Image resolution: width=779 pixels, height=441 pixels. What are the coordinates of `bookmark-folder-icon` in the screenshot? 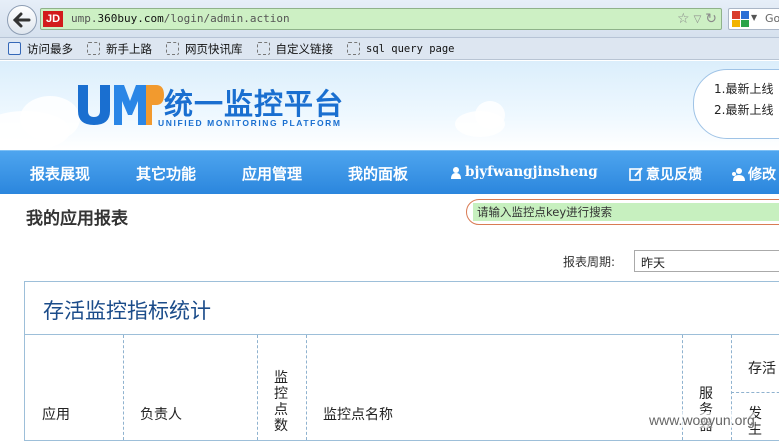 It's located at (14, 48).